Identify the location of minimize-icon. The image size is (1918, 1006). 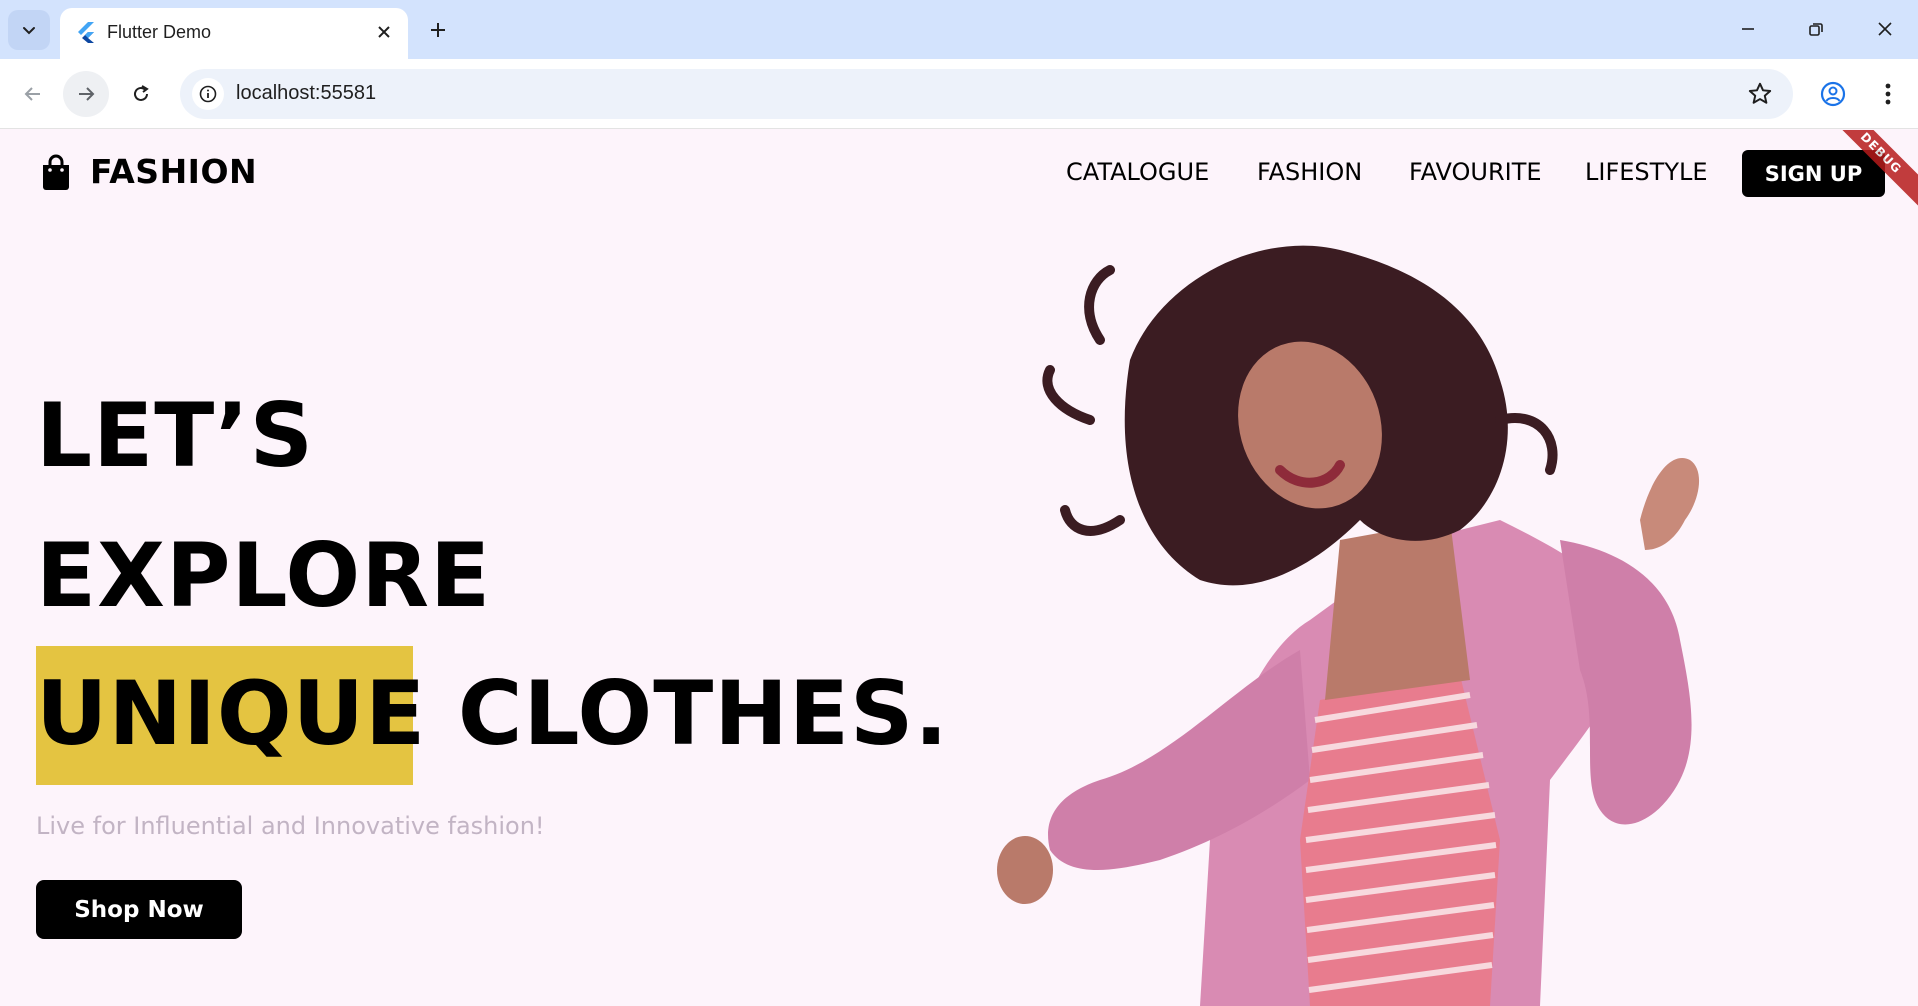
(1748, 29).